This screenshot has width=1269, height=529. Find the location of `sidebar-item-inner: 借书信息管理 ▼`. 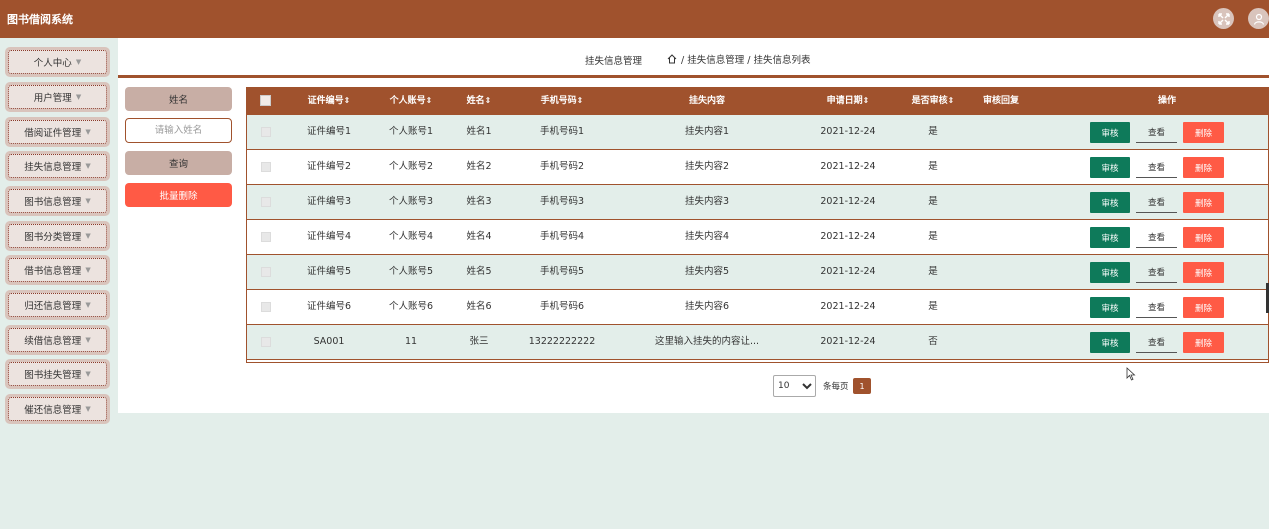

sidebar-item-inner: 借书信息管理 ▼ is located at coordinates (57, 270).